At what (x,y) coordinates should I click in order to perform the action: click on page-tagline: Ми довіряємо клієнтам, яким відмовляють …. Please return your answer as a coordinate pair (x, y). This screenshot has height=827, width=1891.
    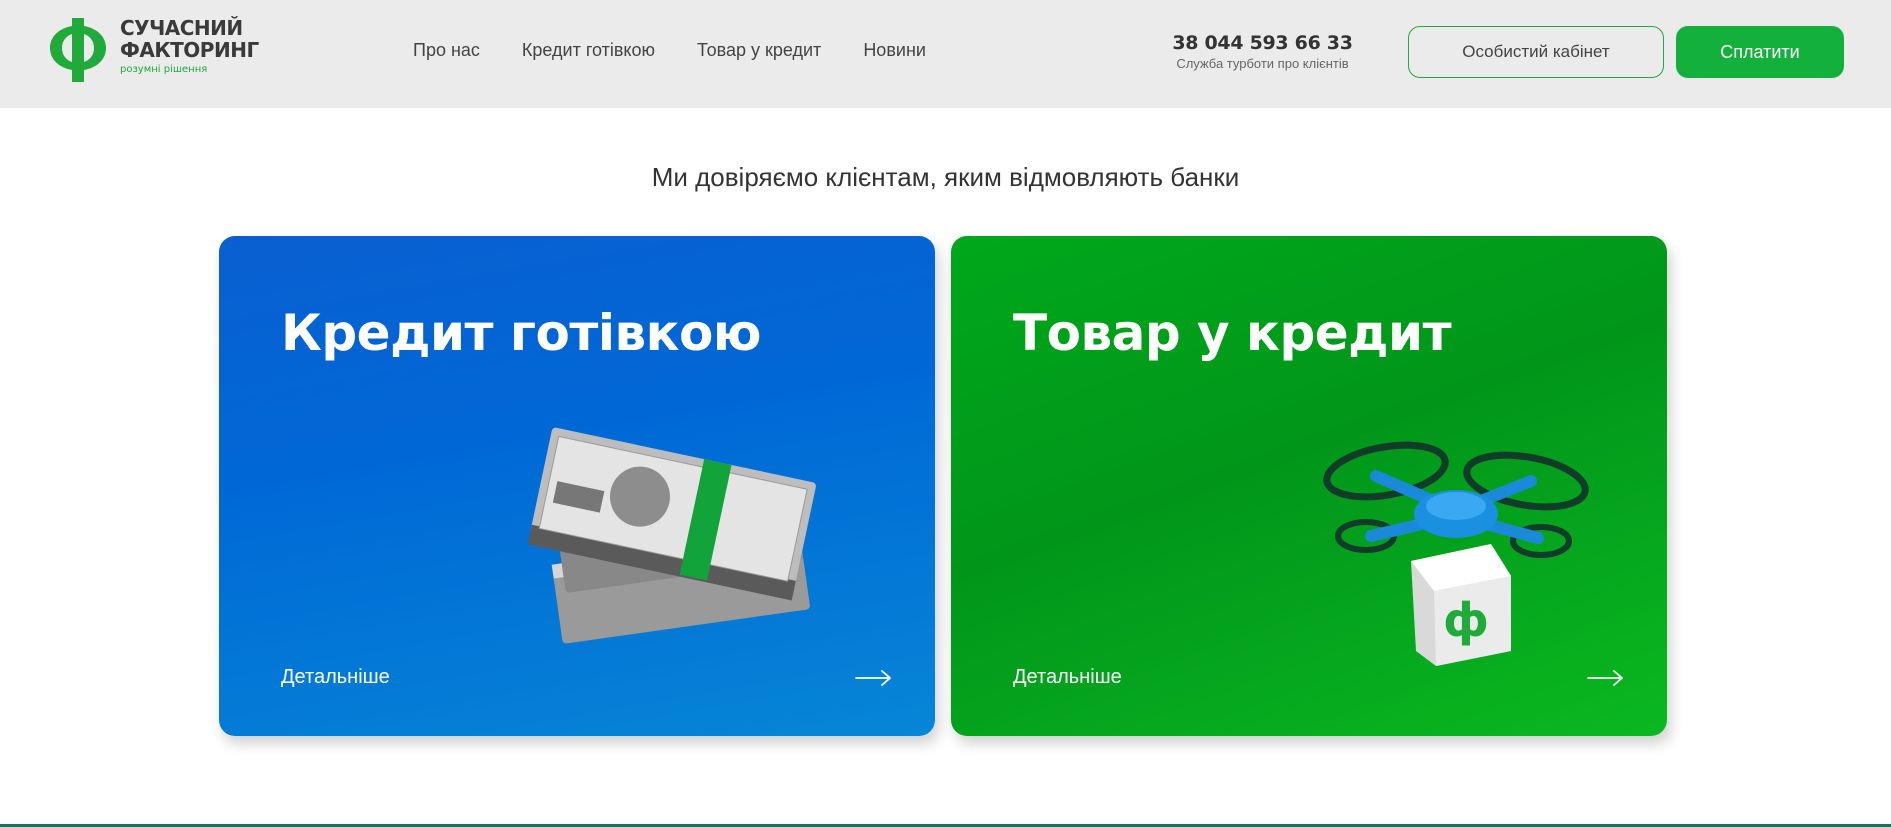
    Looking at the image, I should click on (945, 177).